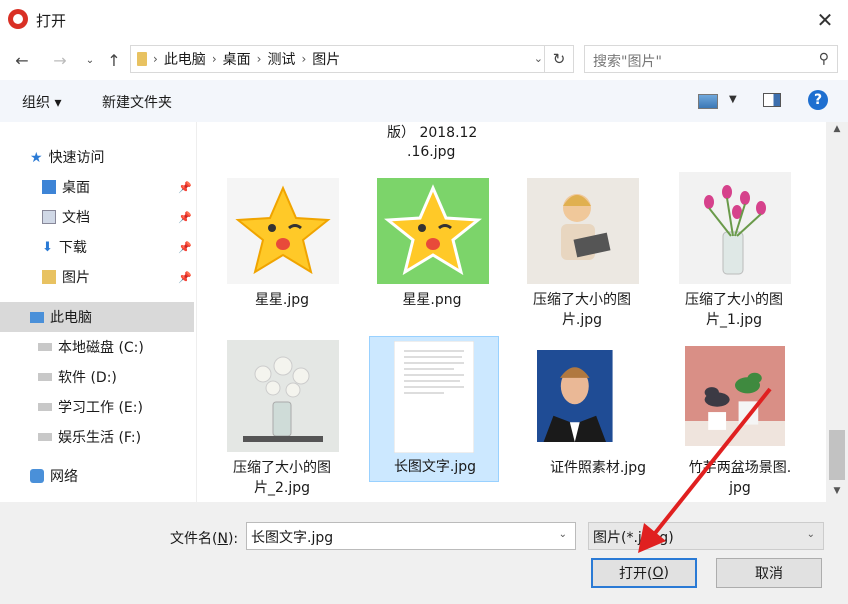 The image size is (848, 604). What do you see at coordinates (118, 247) in the screenshot?
I see `sidebar-item-downloads: ⬇ 下载 📌` at bounding box center [118, 247].